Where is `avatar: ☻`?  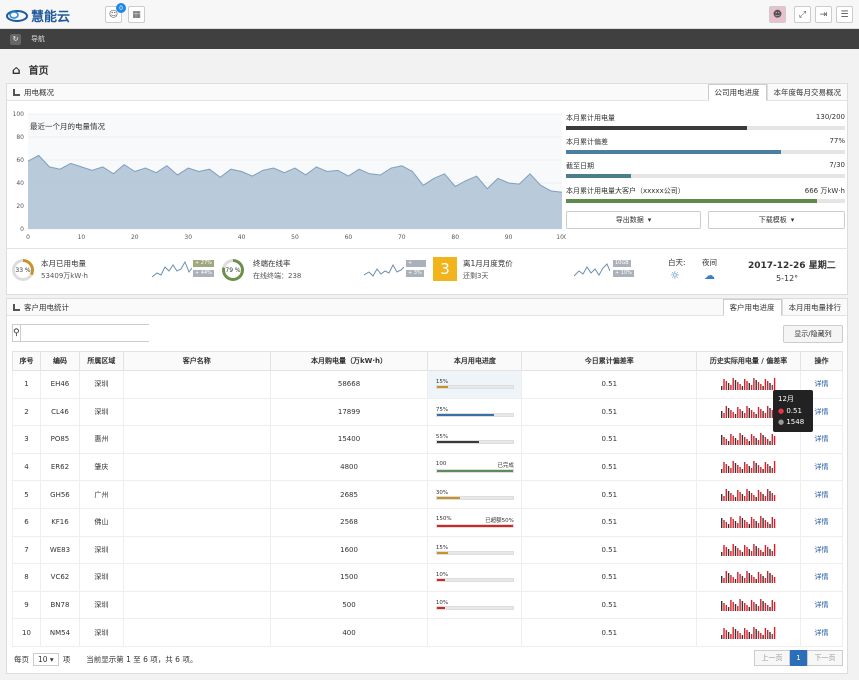
avatar: ☻ is located at coordinates (777, 14).